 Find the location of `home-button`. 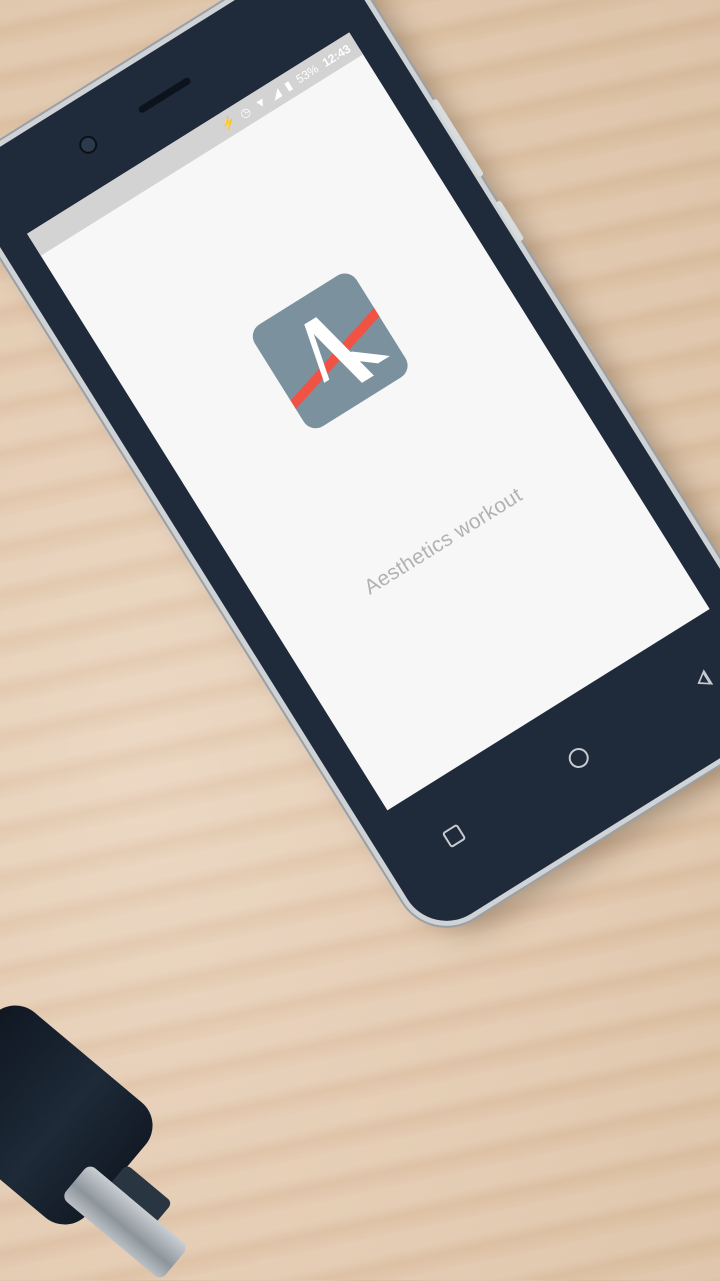

home-button is located at coordinates (579, 758).